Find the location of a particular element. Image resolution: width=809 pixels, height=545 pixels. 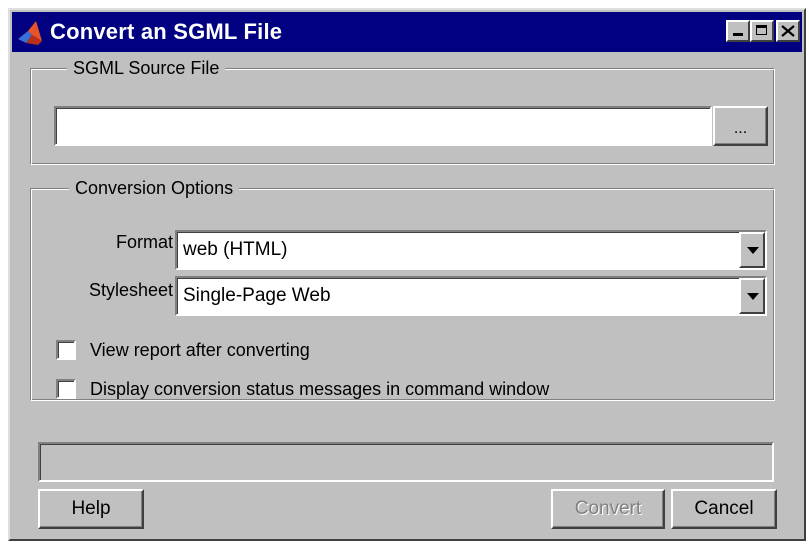

view-report-checkbox is located at coordinates (66, 350).